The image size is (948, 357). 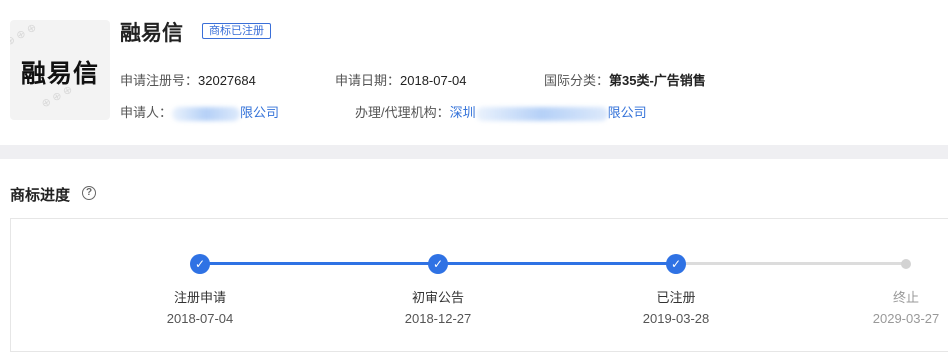 I want to click on reg-no-label: 申请注册号：, so click(x=159, y=80).